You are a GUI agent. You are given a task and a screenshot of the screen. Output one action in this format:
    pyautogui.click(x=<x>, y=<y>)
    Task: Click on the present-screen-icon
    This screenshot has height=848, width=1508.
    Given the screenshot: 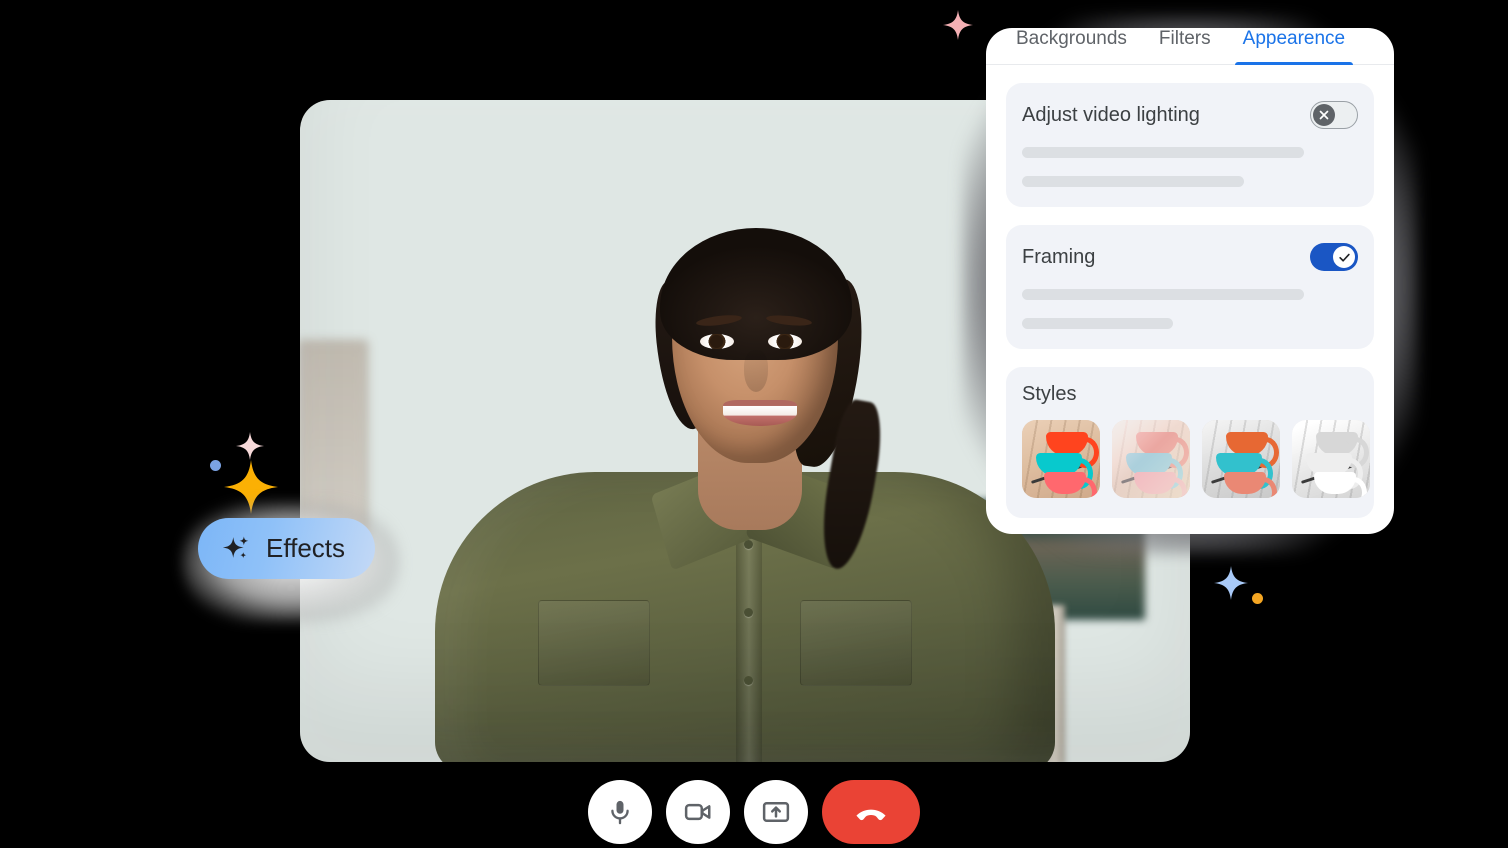 What is the action you would take?
    pyautogui.click(x=776, y=812)
    